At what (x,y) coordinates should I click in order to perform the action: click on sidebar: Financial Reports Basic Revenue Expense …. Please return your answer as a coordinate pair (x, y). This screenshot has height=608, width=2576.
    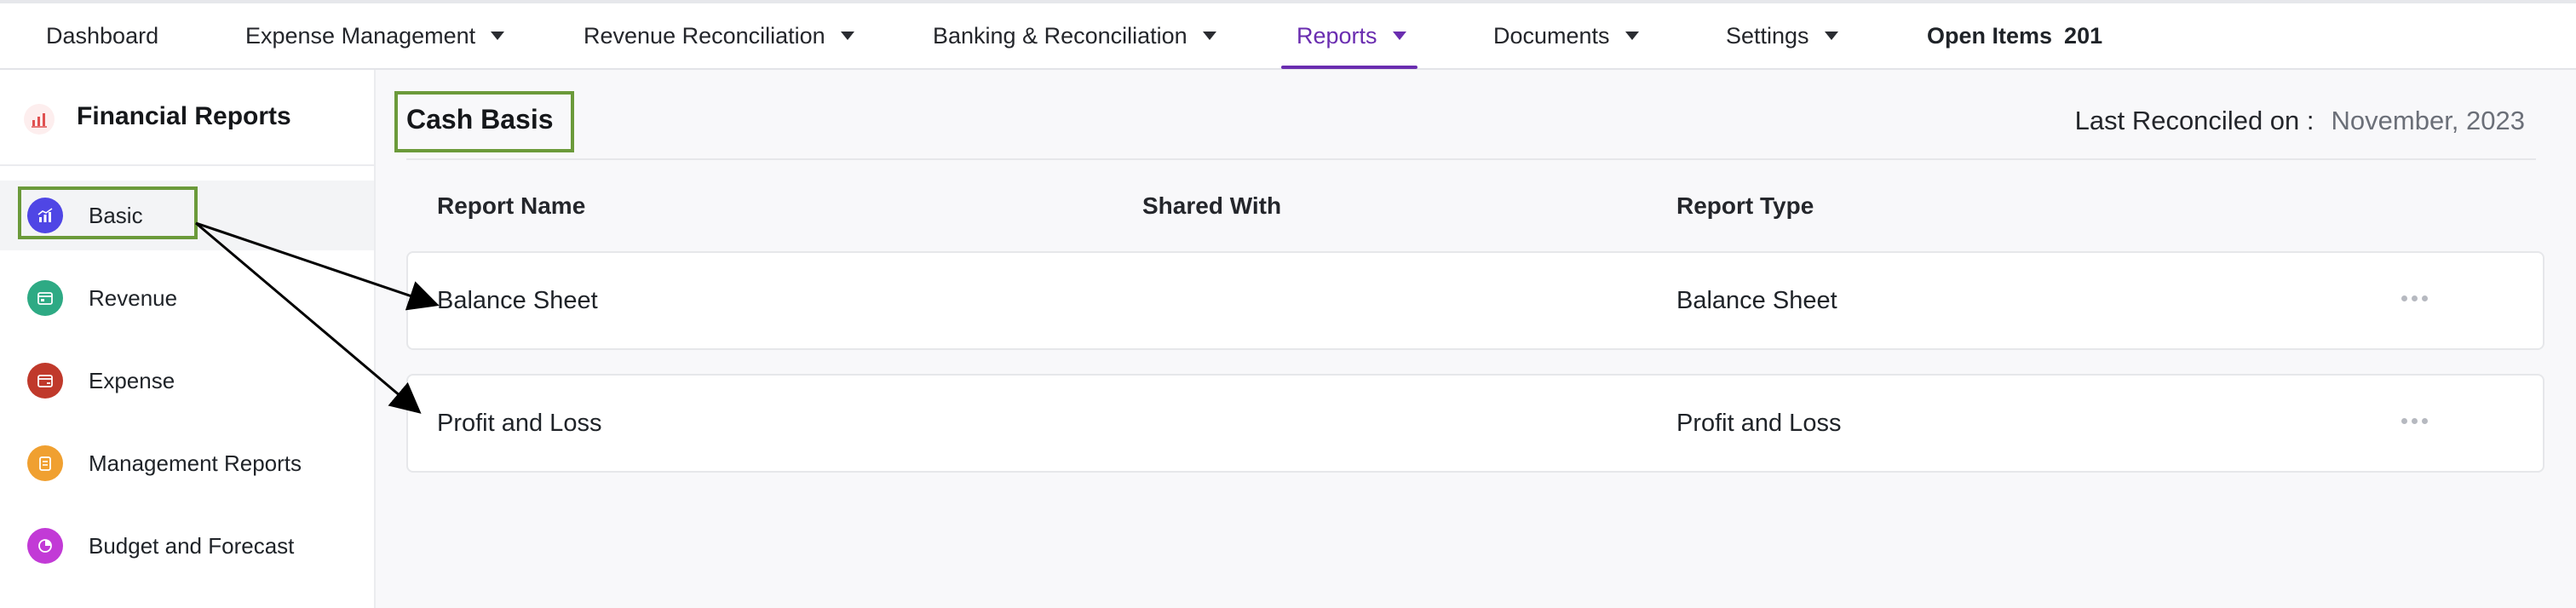
    Looking at the image, I should click on (188, 339).